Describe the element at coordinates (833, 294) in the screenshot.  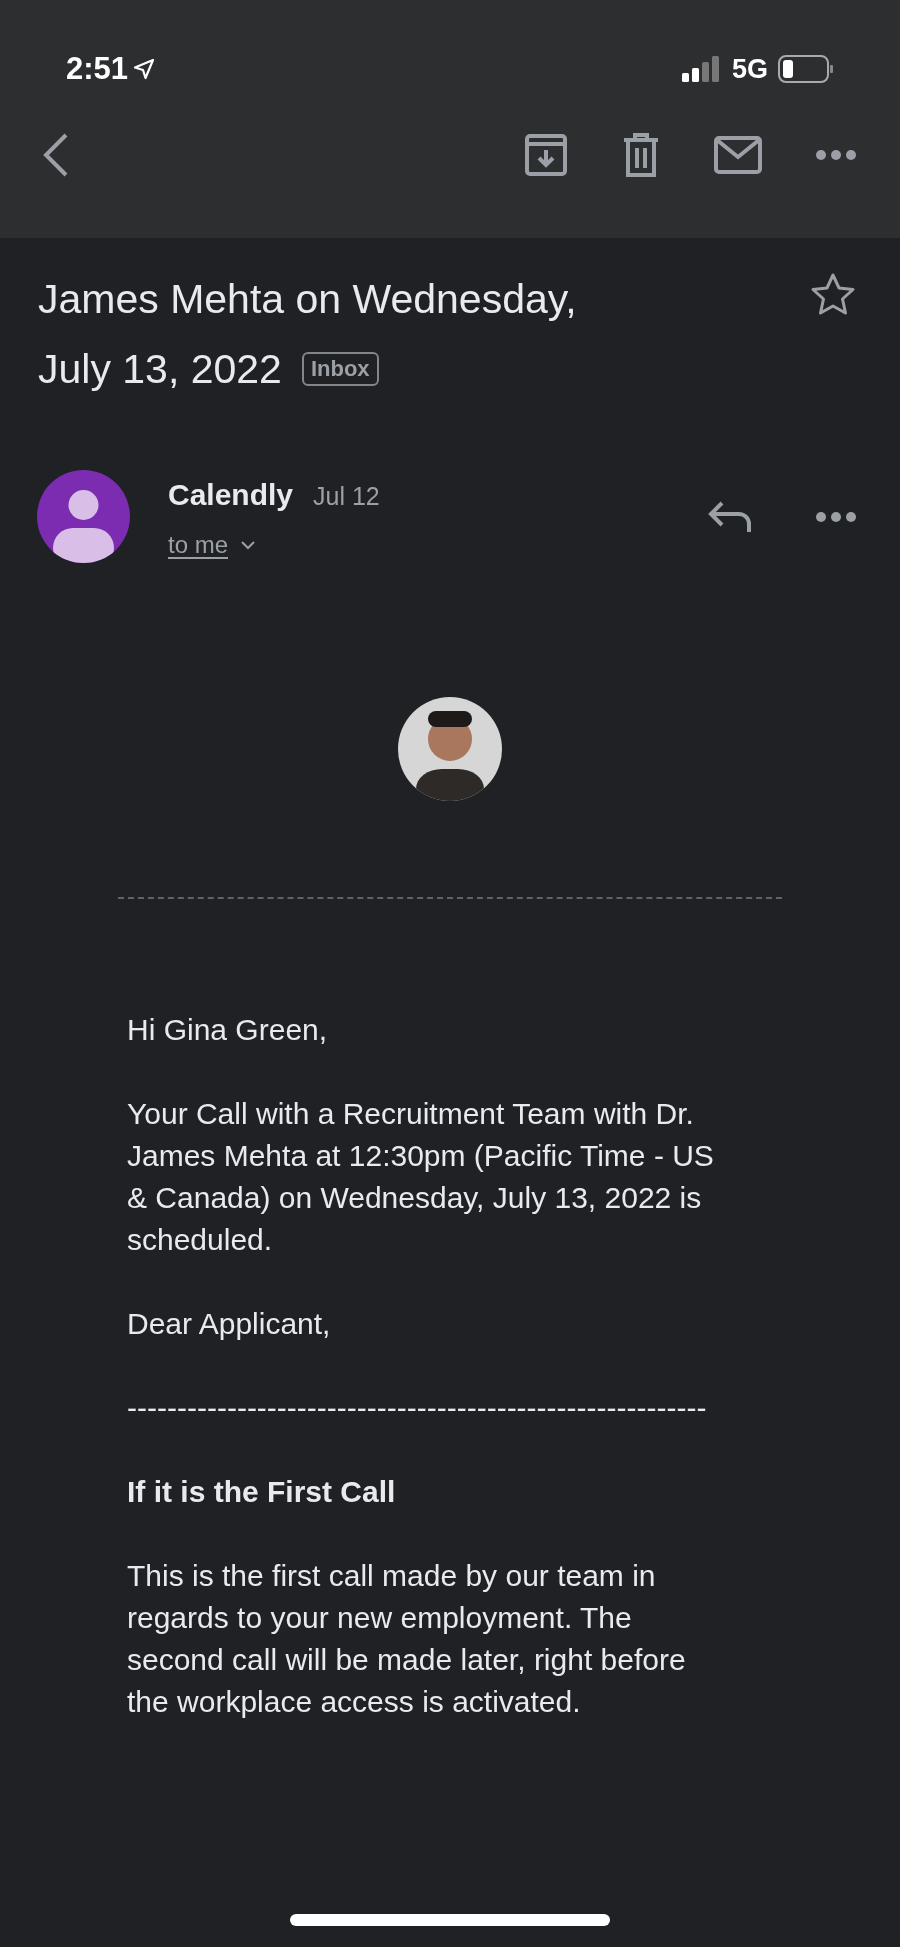
I see `star-icon` at that location.